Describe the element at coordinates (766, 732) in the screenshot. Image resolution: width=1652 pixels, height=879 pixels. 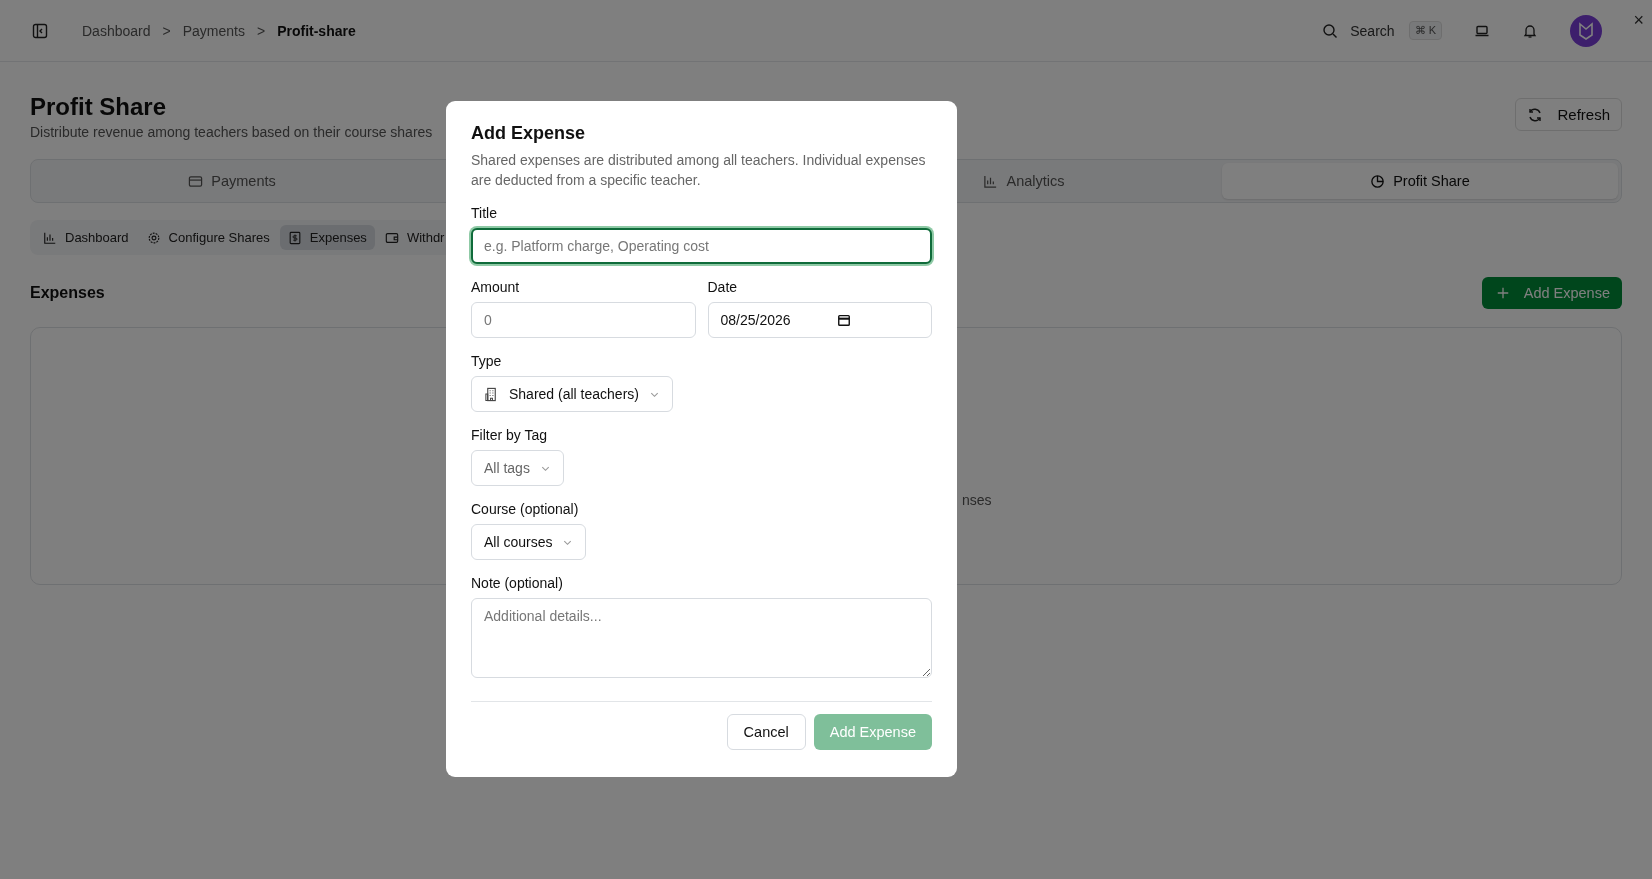
I see `cancel-button: Cancel` at that location.